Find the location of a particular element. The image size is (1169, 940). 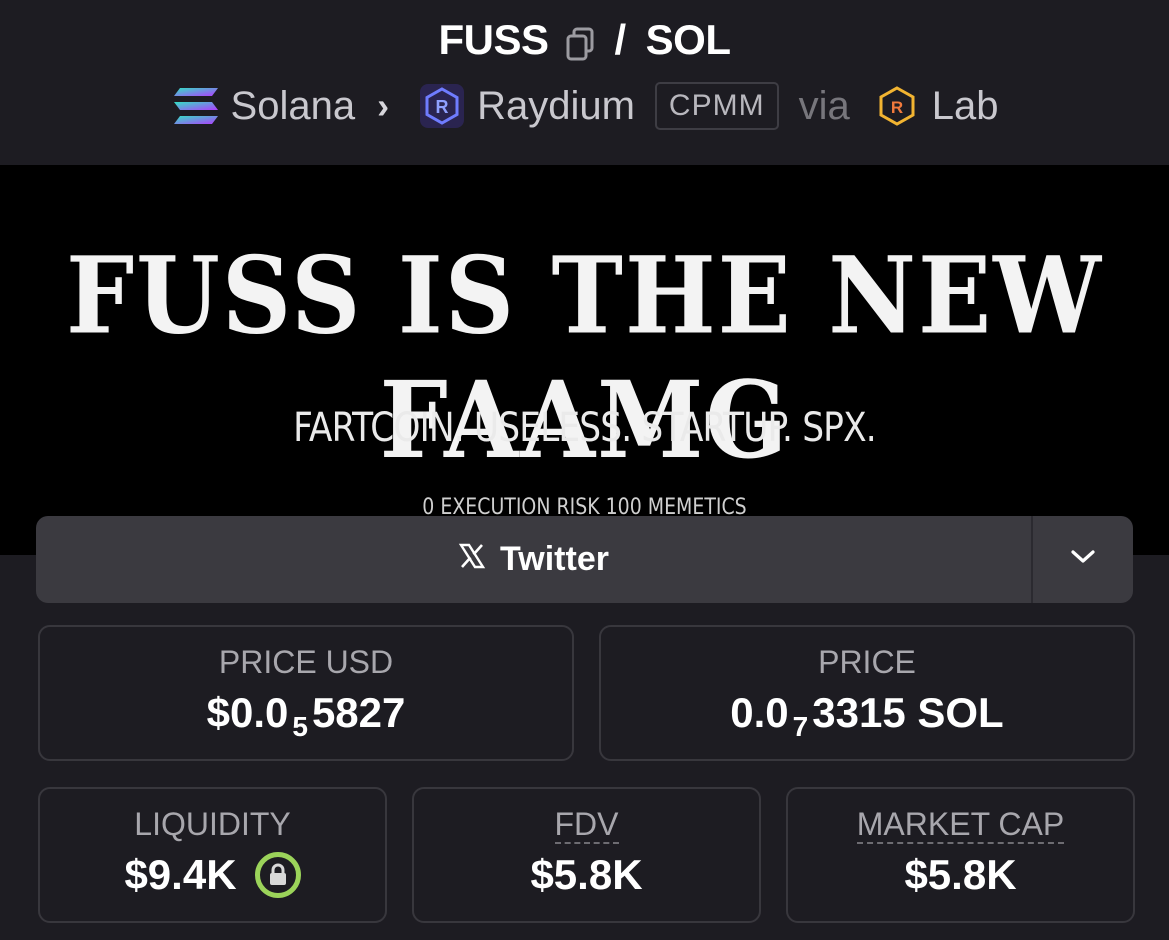

pair-title: FUSS / SOL is located at coordinates (584, 40).